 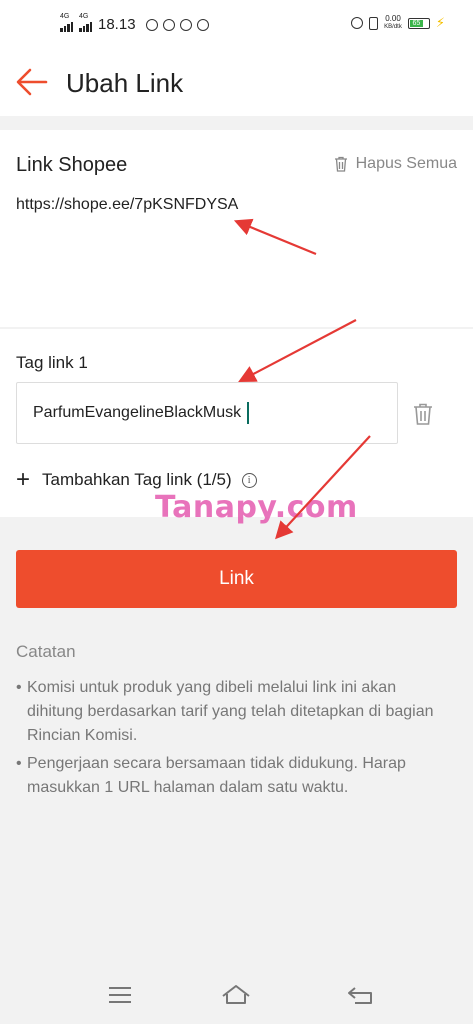 I want to click on home-icon, so click(x=236, y=995).